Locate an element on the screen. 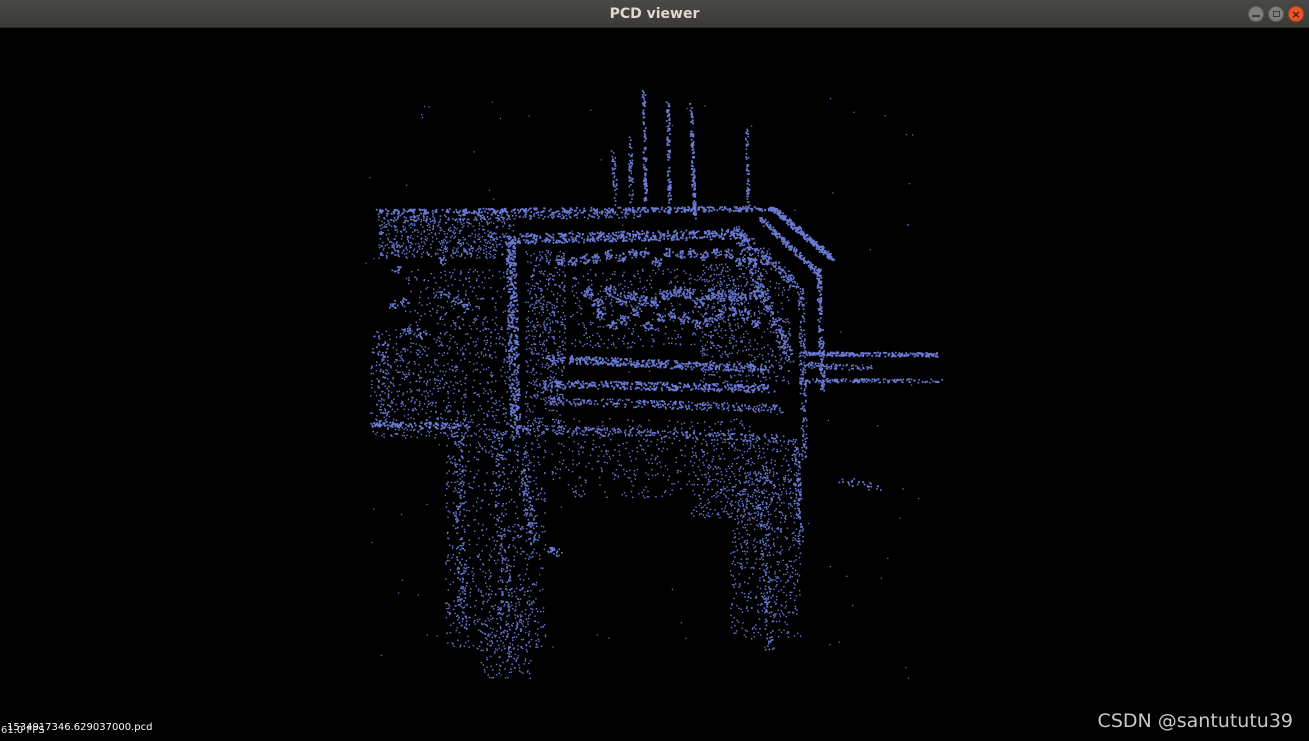  close-button: × is located at coordinates (1296, 14).